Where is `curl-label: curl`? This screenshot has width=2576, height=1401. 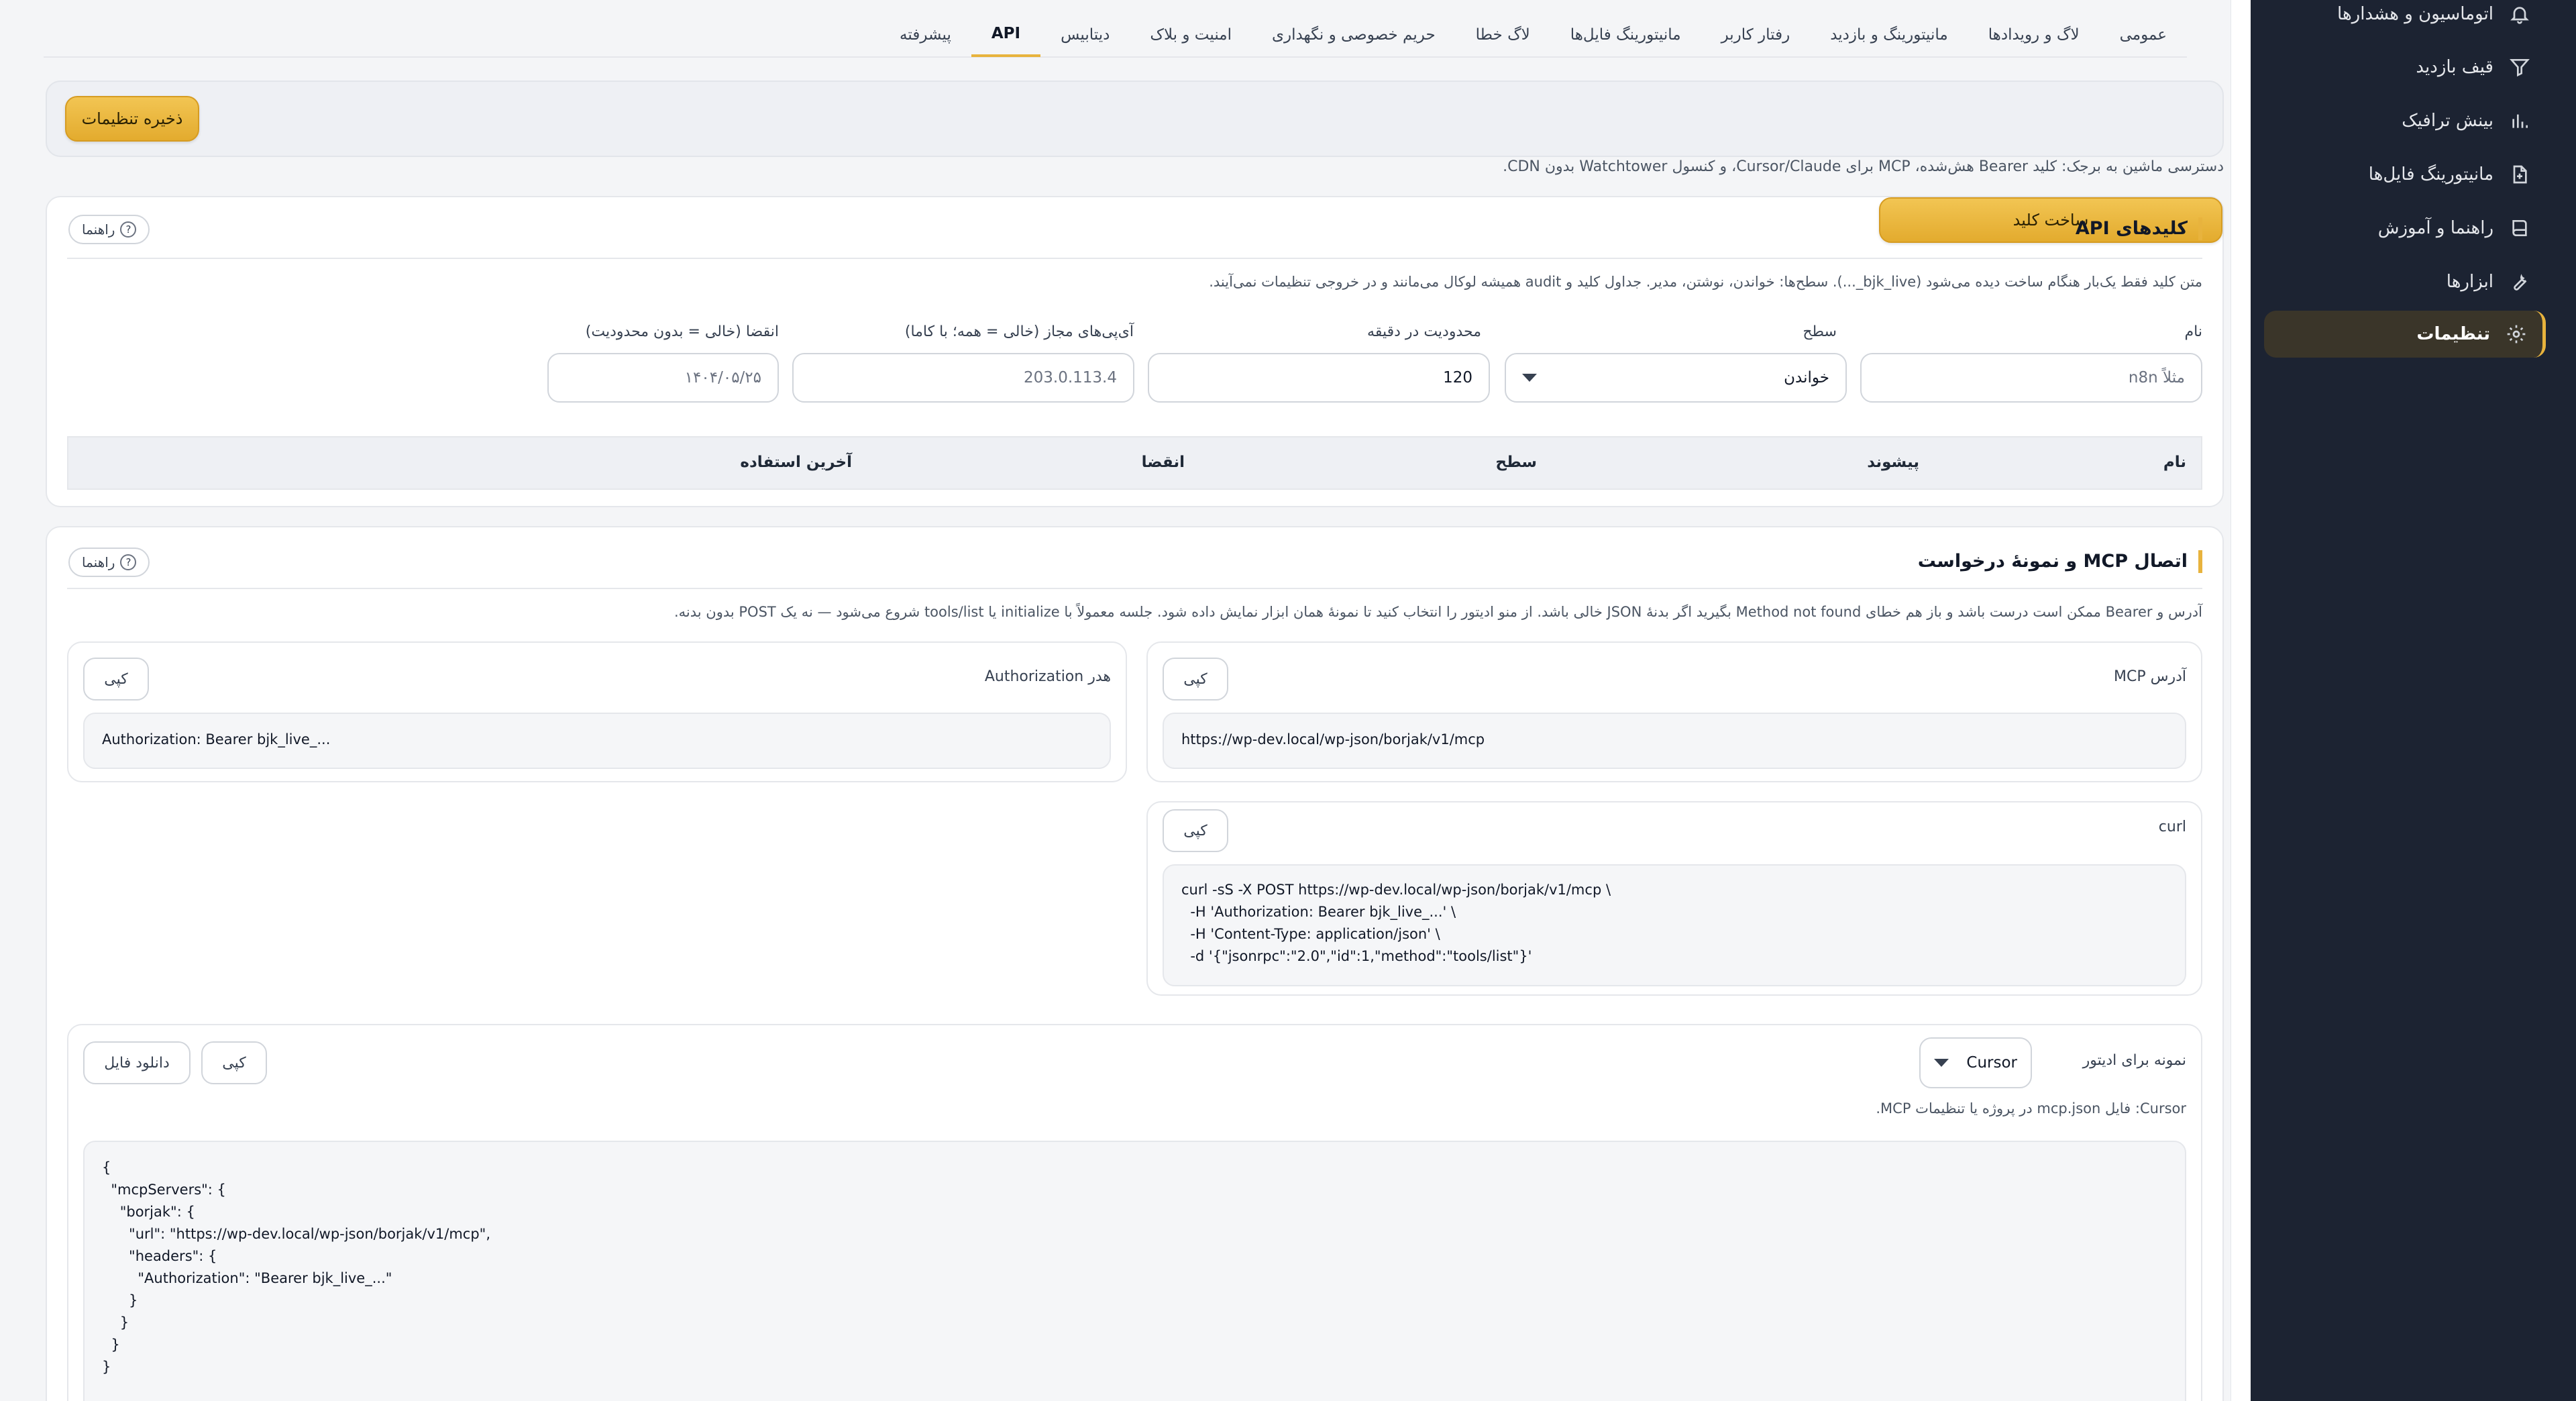
curl-label: curl is located at coordinates (2172, 827).